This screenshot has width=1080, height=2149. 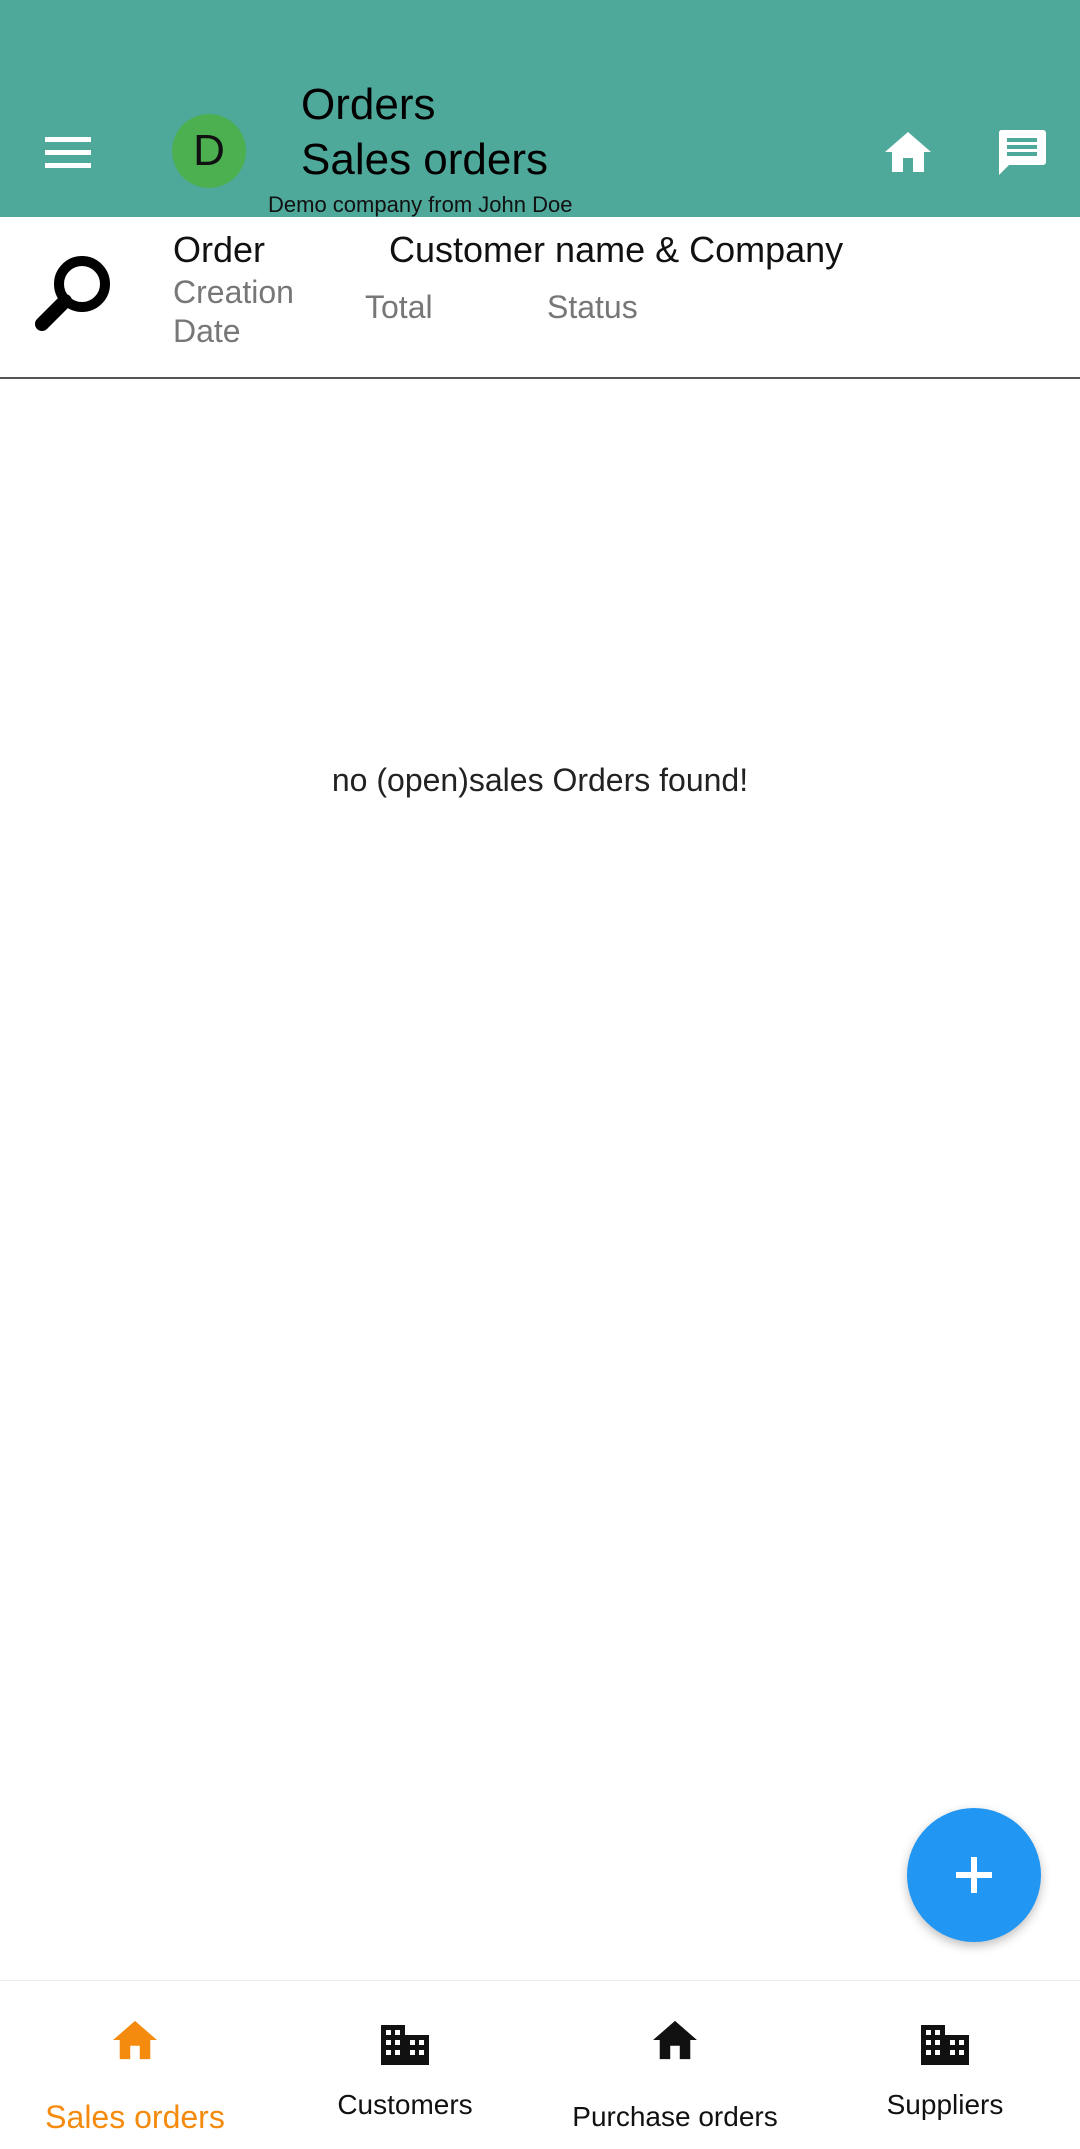 What do you see at coordinates (616, 249) in the screenshot?
I see `column-customer: Customer name & Company` at bounding box center [616, 249].